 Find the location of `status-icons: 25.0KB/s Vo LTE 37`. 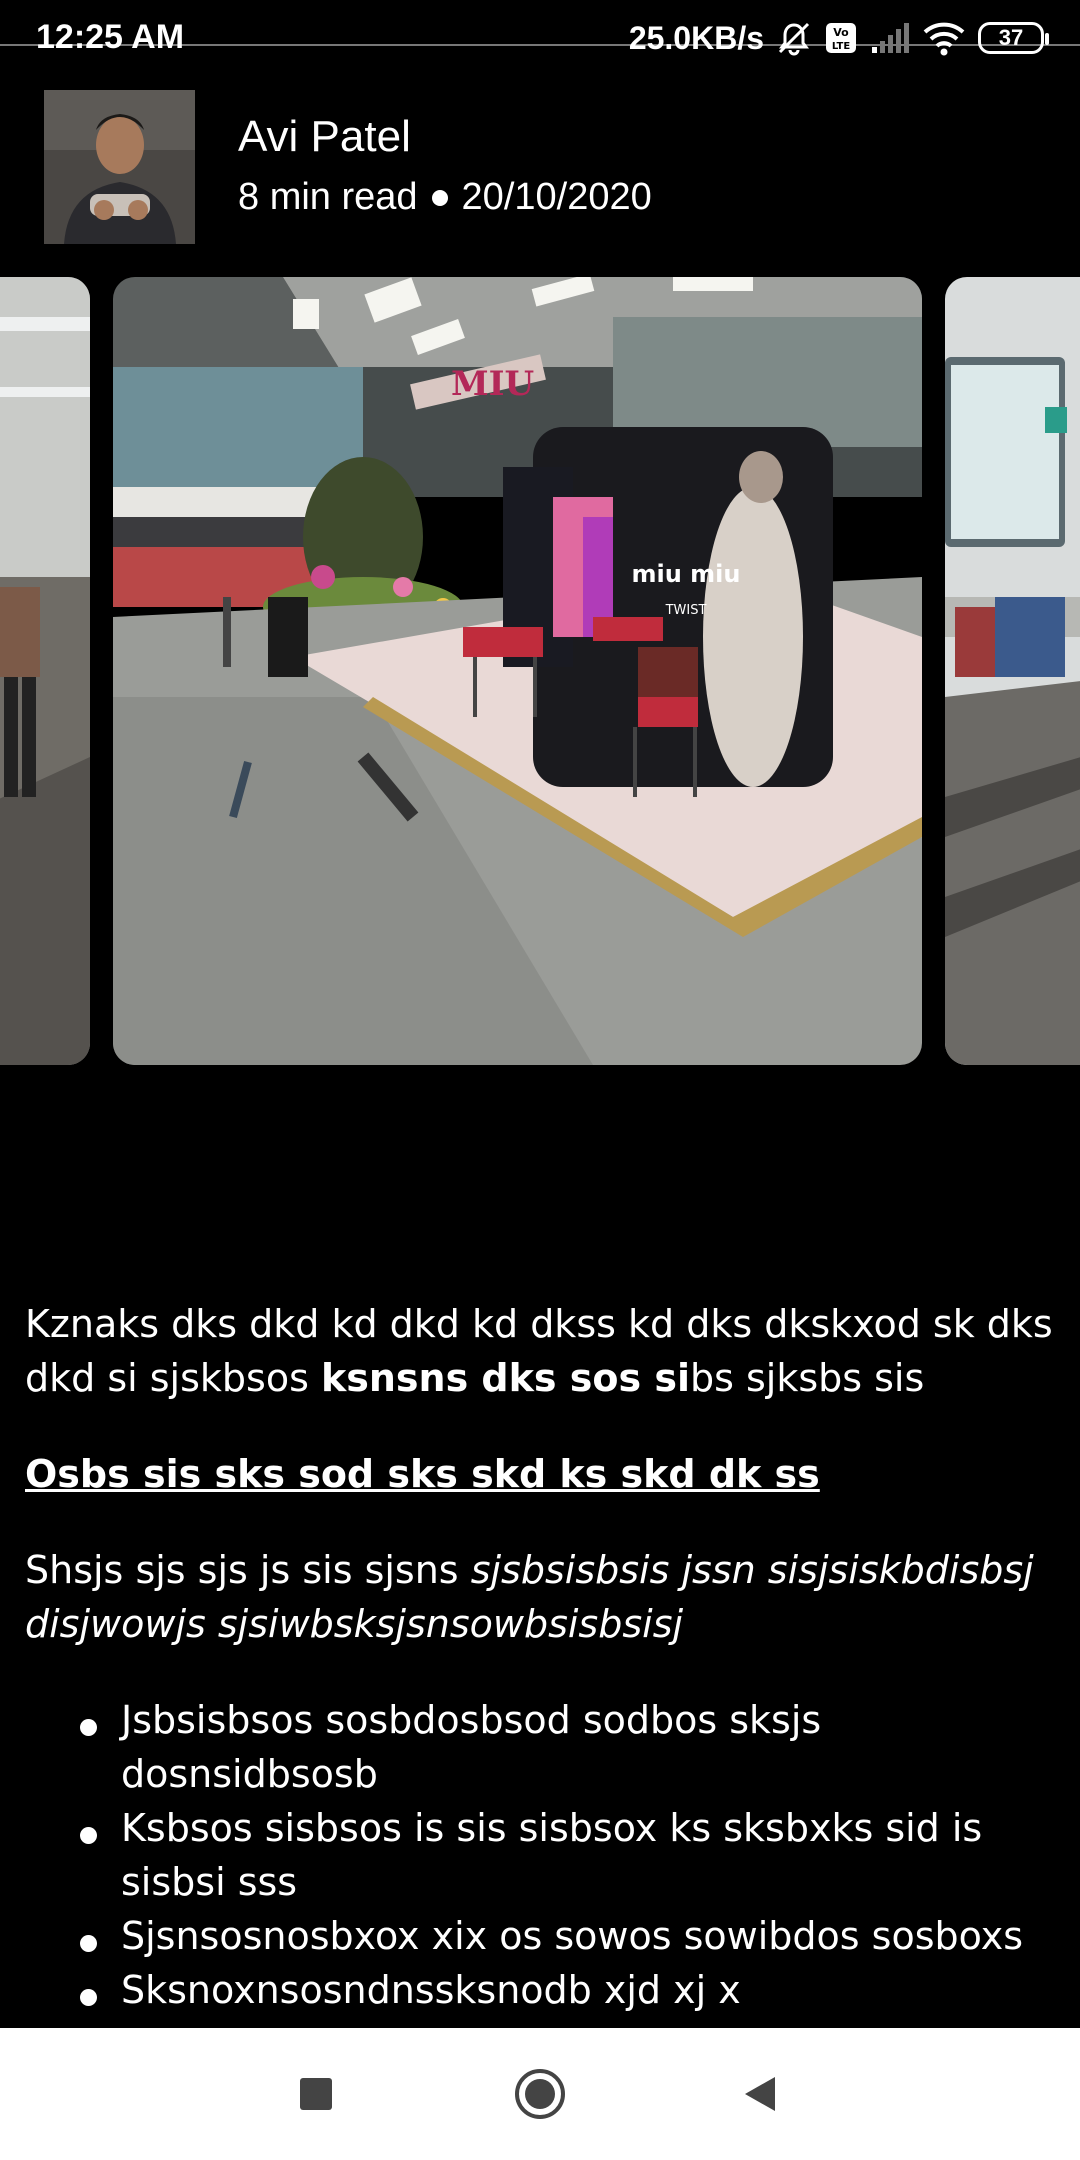

status-icons: 25.0KB/s Vo LTE 37 is located at coordinates (838, 38).